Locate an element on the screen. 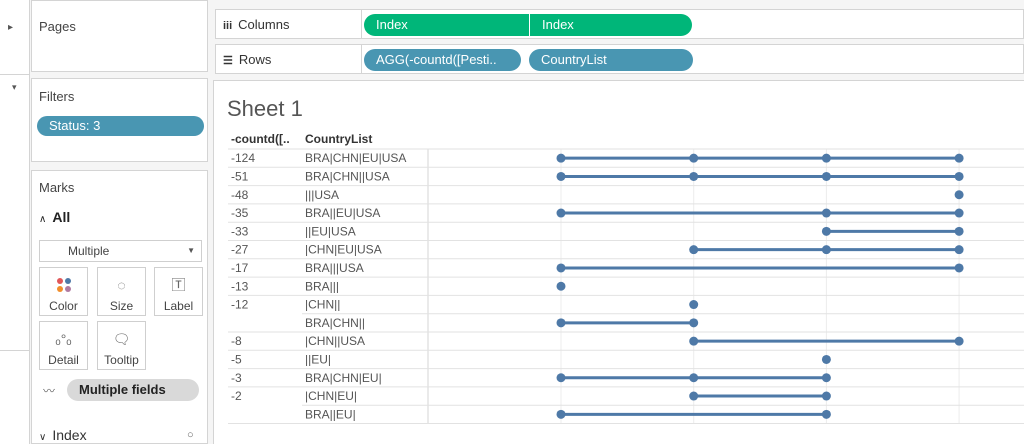 This screenshot has width=1024, height=444. row-label-countrylist: BRA|CHN||USA is located at coordinates (347, 176).